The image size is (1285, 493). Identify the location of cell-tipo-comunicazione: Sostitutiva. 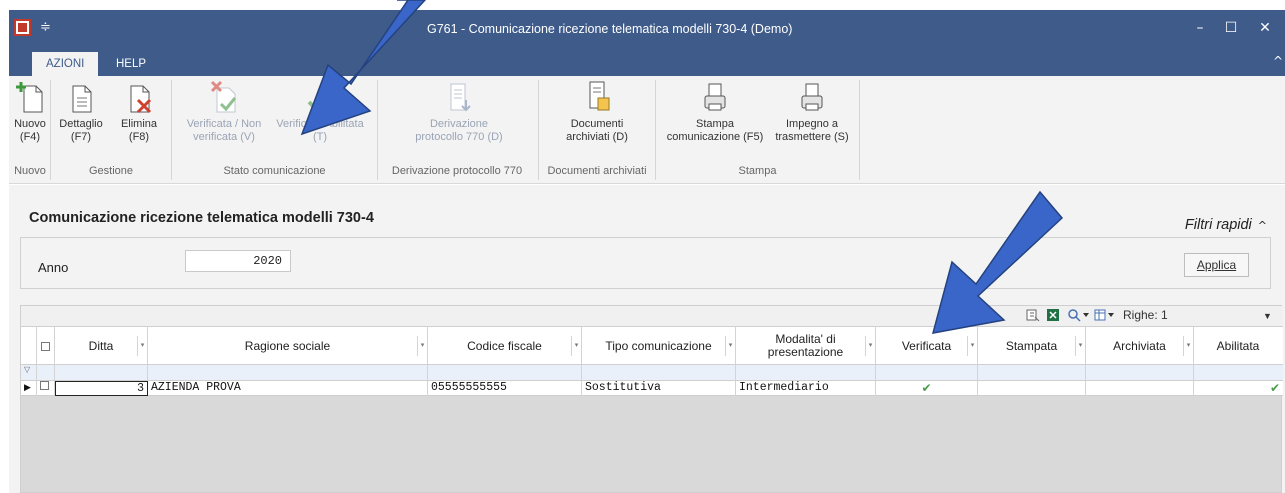
(659, 388).